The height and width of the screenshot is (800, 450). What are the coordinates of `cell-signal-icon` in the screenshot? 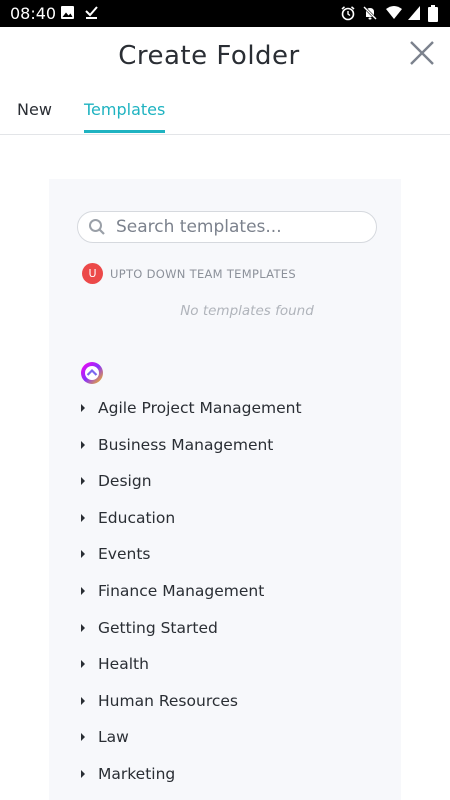 It's located at (414, 13).